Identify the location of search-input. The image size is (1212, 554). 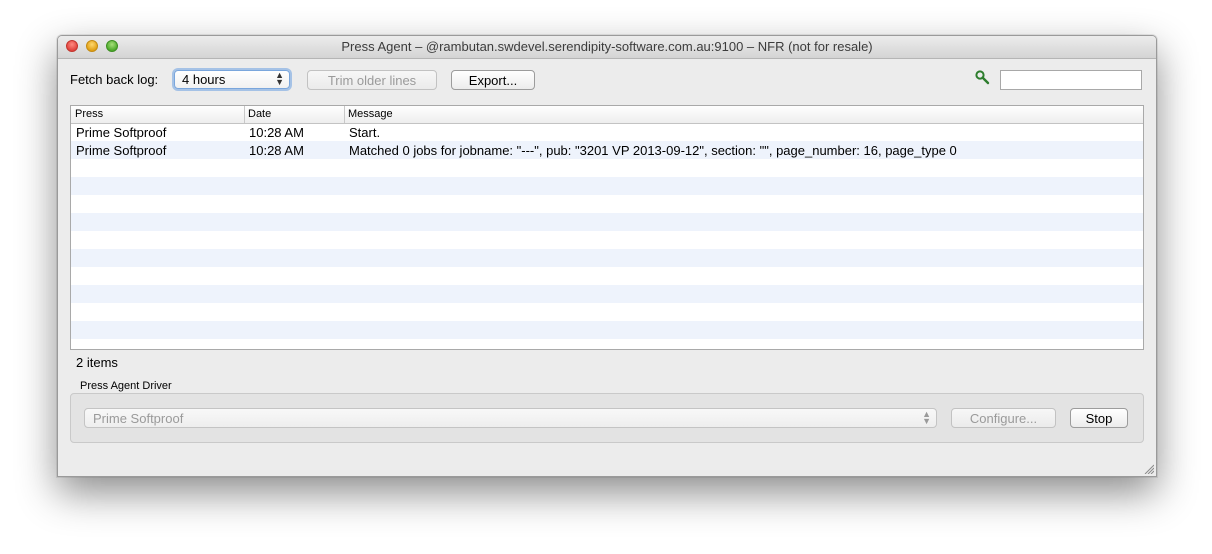
(1071, 80).